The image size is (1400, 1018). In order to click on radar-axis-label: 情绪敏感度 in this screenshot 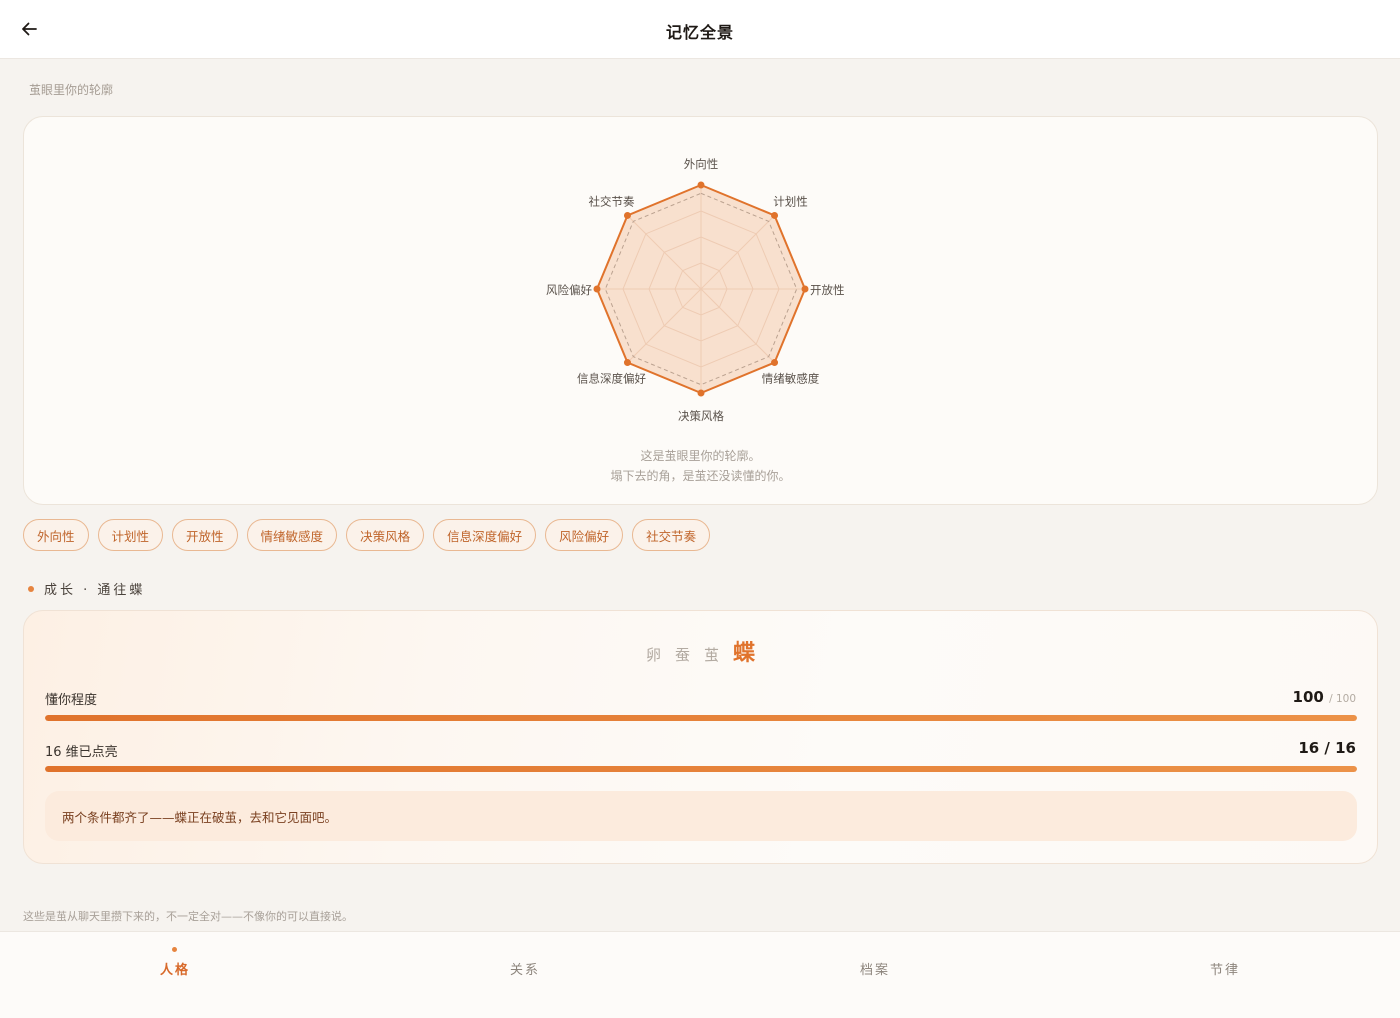, I will do `click(791, 379)`.